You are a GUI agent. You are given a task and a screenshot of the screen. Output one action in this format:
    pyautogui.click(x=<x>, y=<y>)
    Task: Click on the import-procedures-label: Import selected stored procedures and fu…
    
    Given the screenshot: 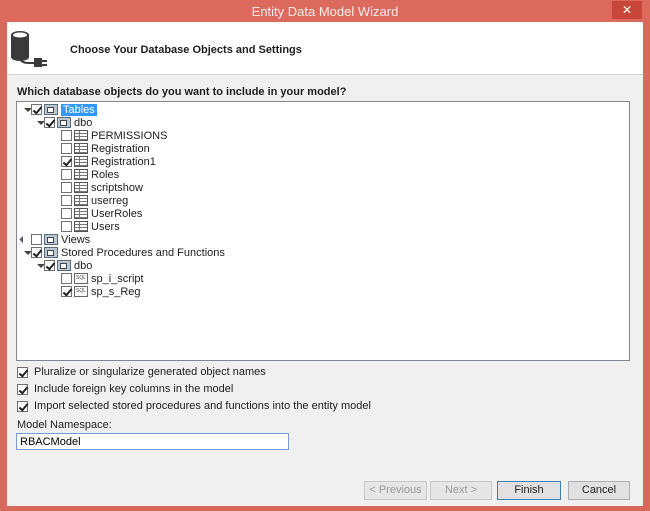 What is the action you would take?
    pyautogui.click(x=202, y=406)
    